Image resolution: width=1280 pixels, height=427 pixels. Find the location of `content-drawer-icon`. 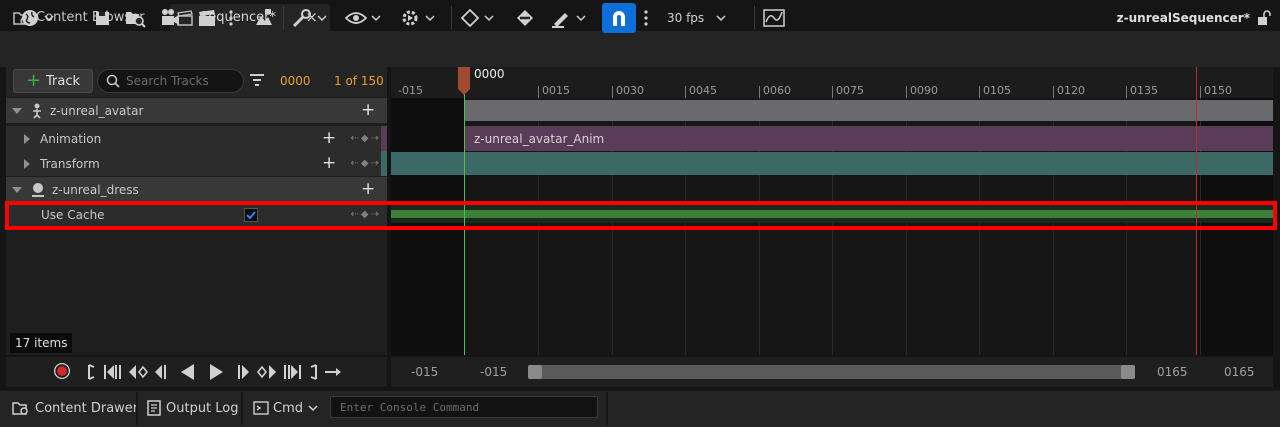

content-drawer-icon is located at coordinates (20, 408).